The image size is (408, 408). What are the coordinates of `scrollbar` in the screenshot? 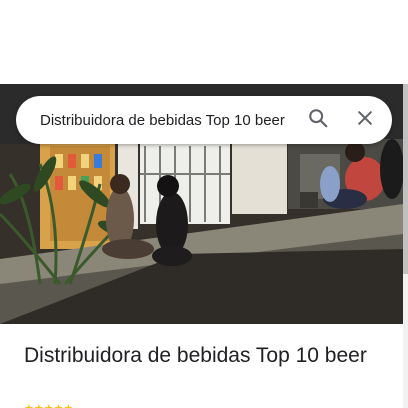 It's located at (405, 246).